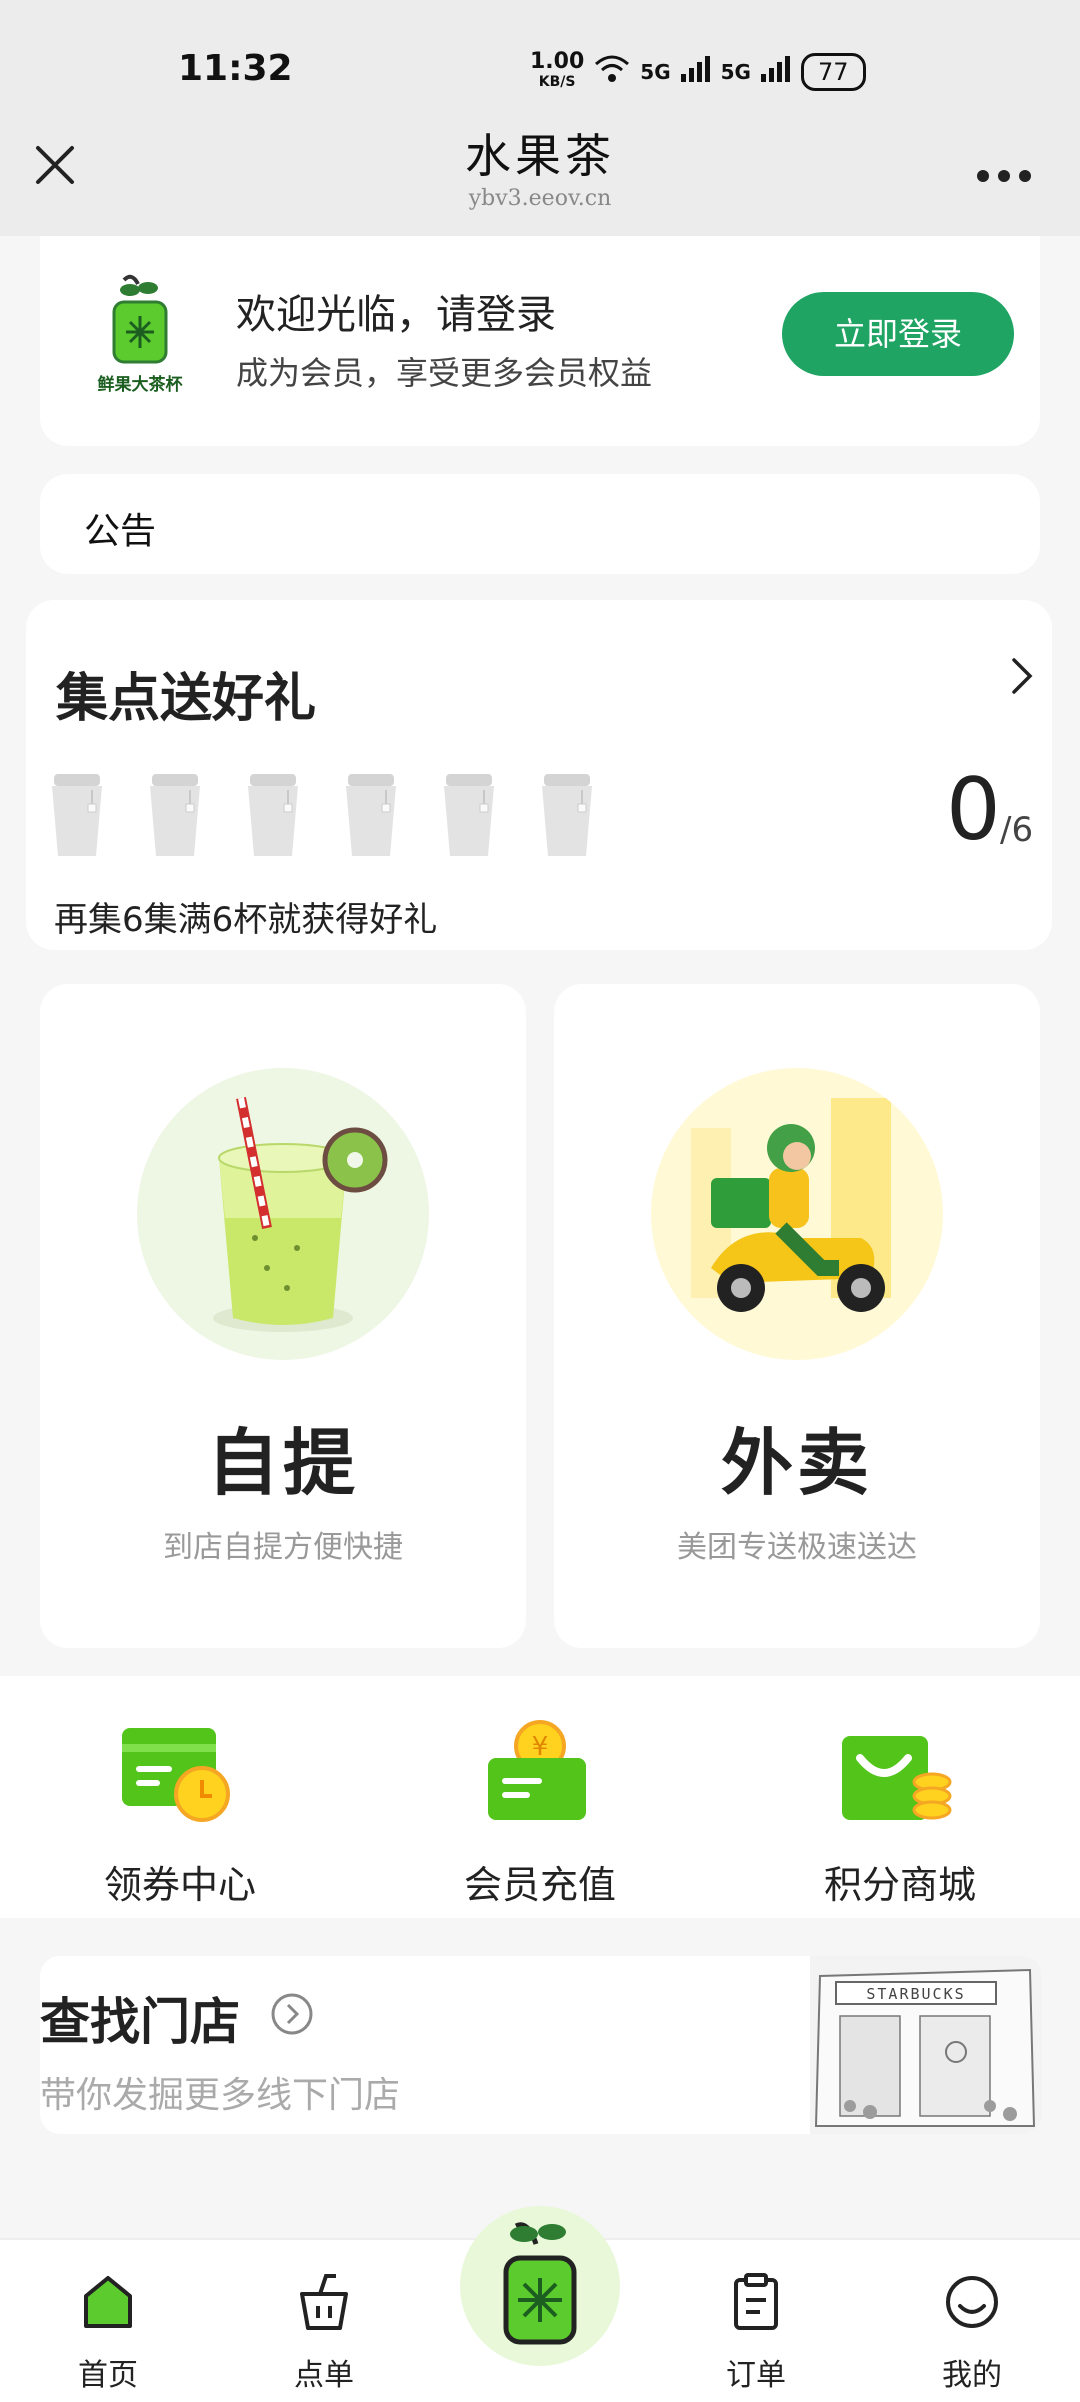 The width and height of the screenshot is (1080, 2402). I want to click on stamp-cups, so click(322, 815).